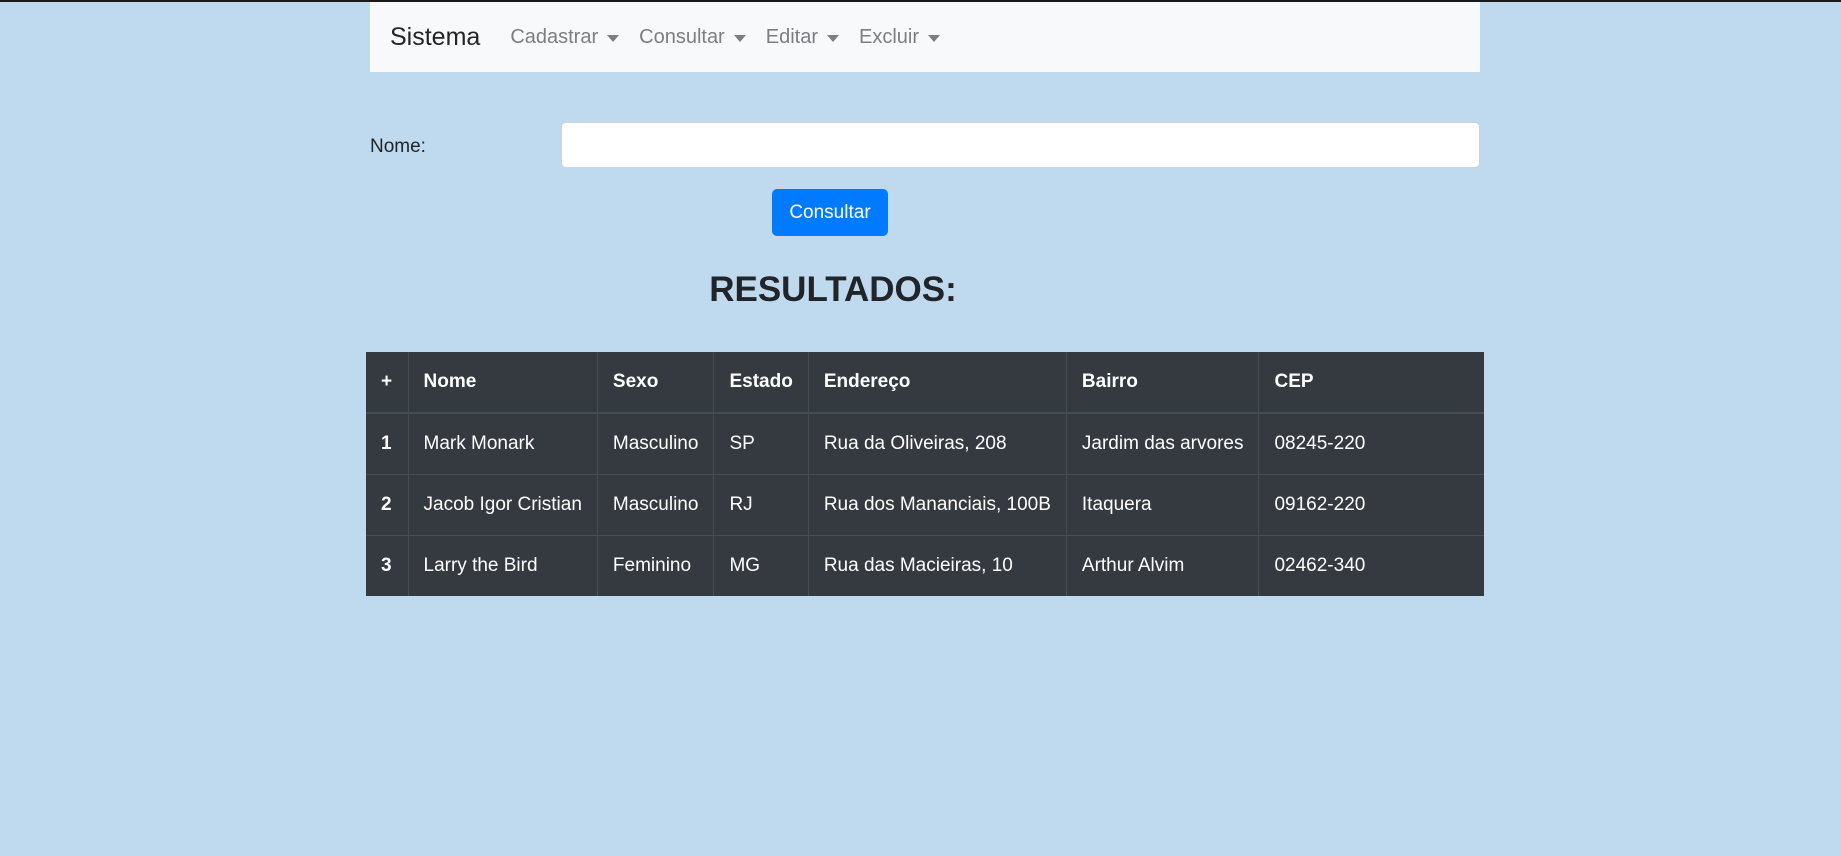 The width and height of the screenshot is (1841, 856). I want to click on cell-nome: Mark Monark, so click(502, 443).